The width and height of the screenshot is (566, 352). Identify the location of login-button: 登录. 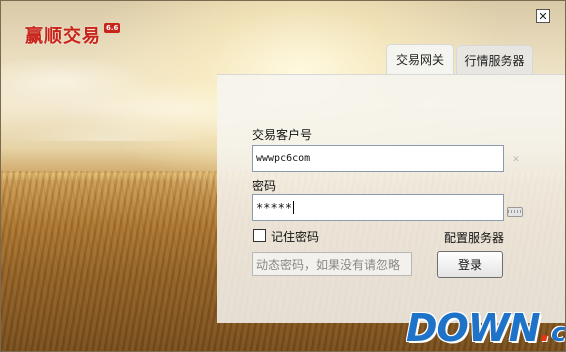
(470, 264).